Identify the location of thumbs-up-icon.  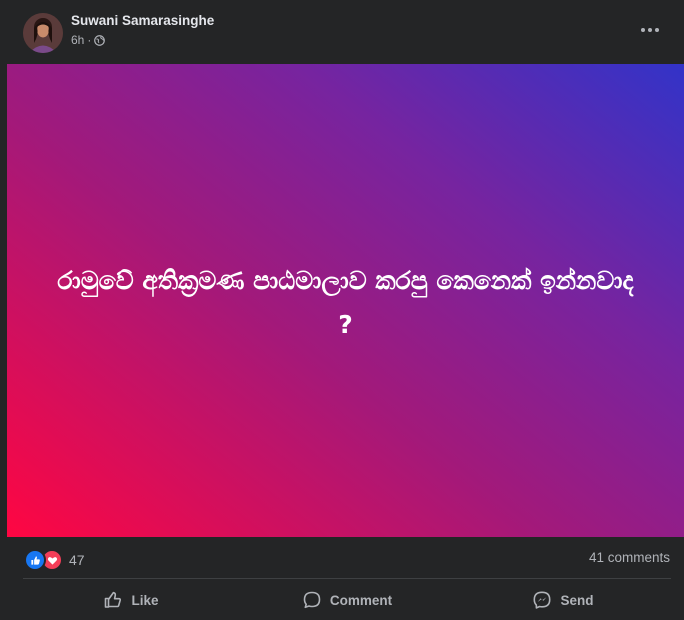
(113, 599).